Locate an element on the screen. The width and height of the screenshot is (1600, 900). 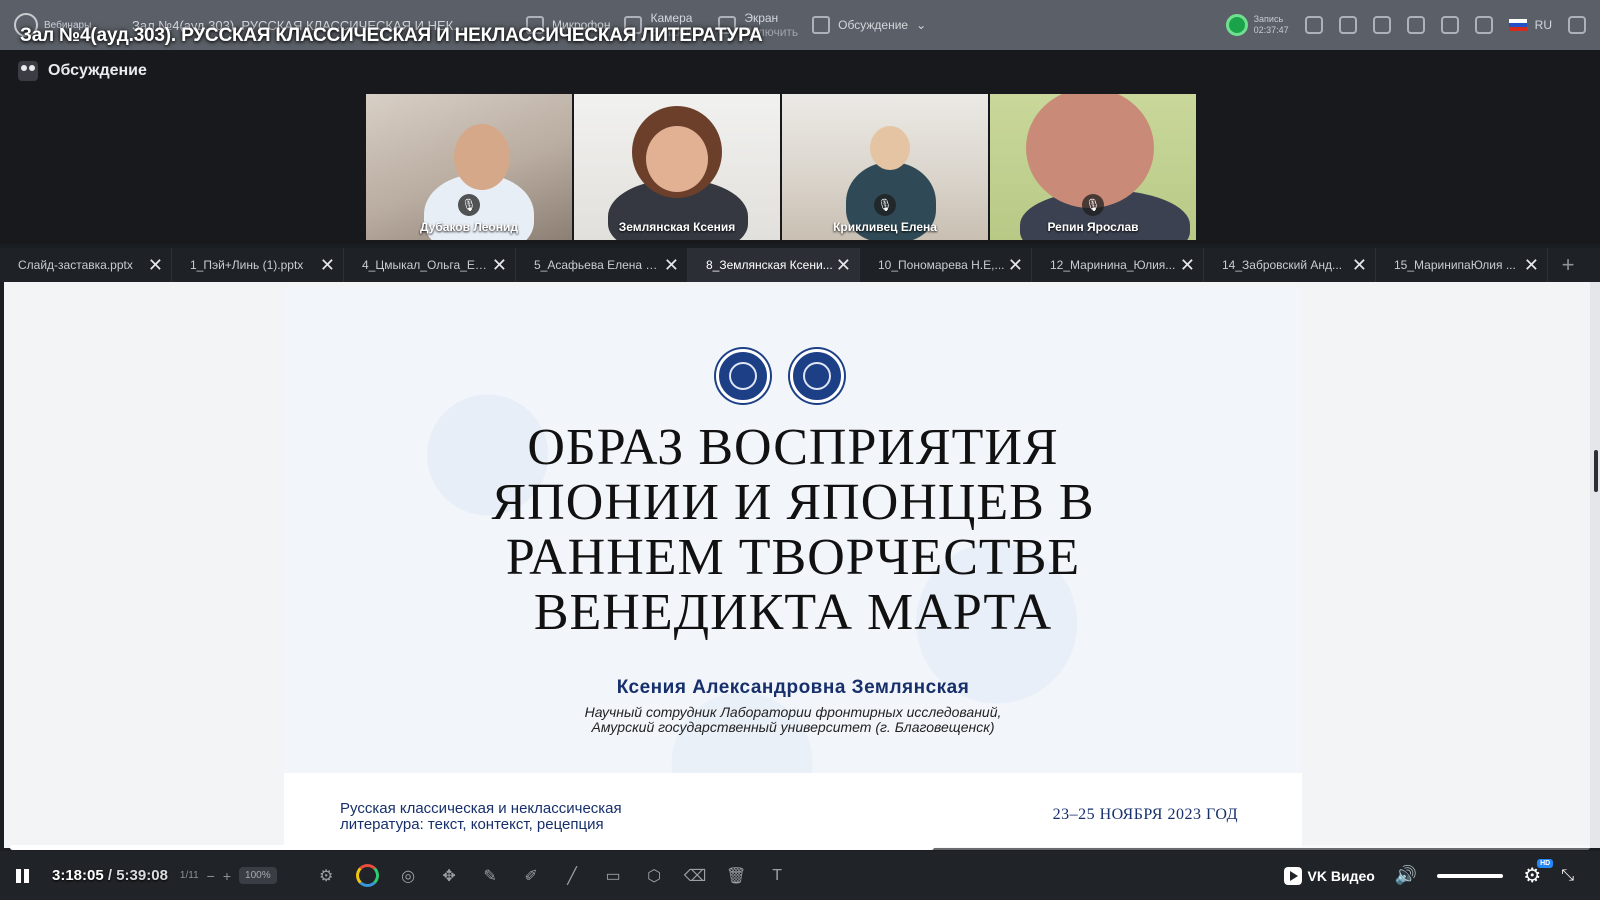
trash-icon: 🗑 is located at coordinates (736, 875).